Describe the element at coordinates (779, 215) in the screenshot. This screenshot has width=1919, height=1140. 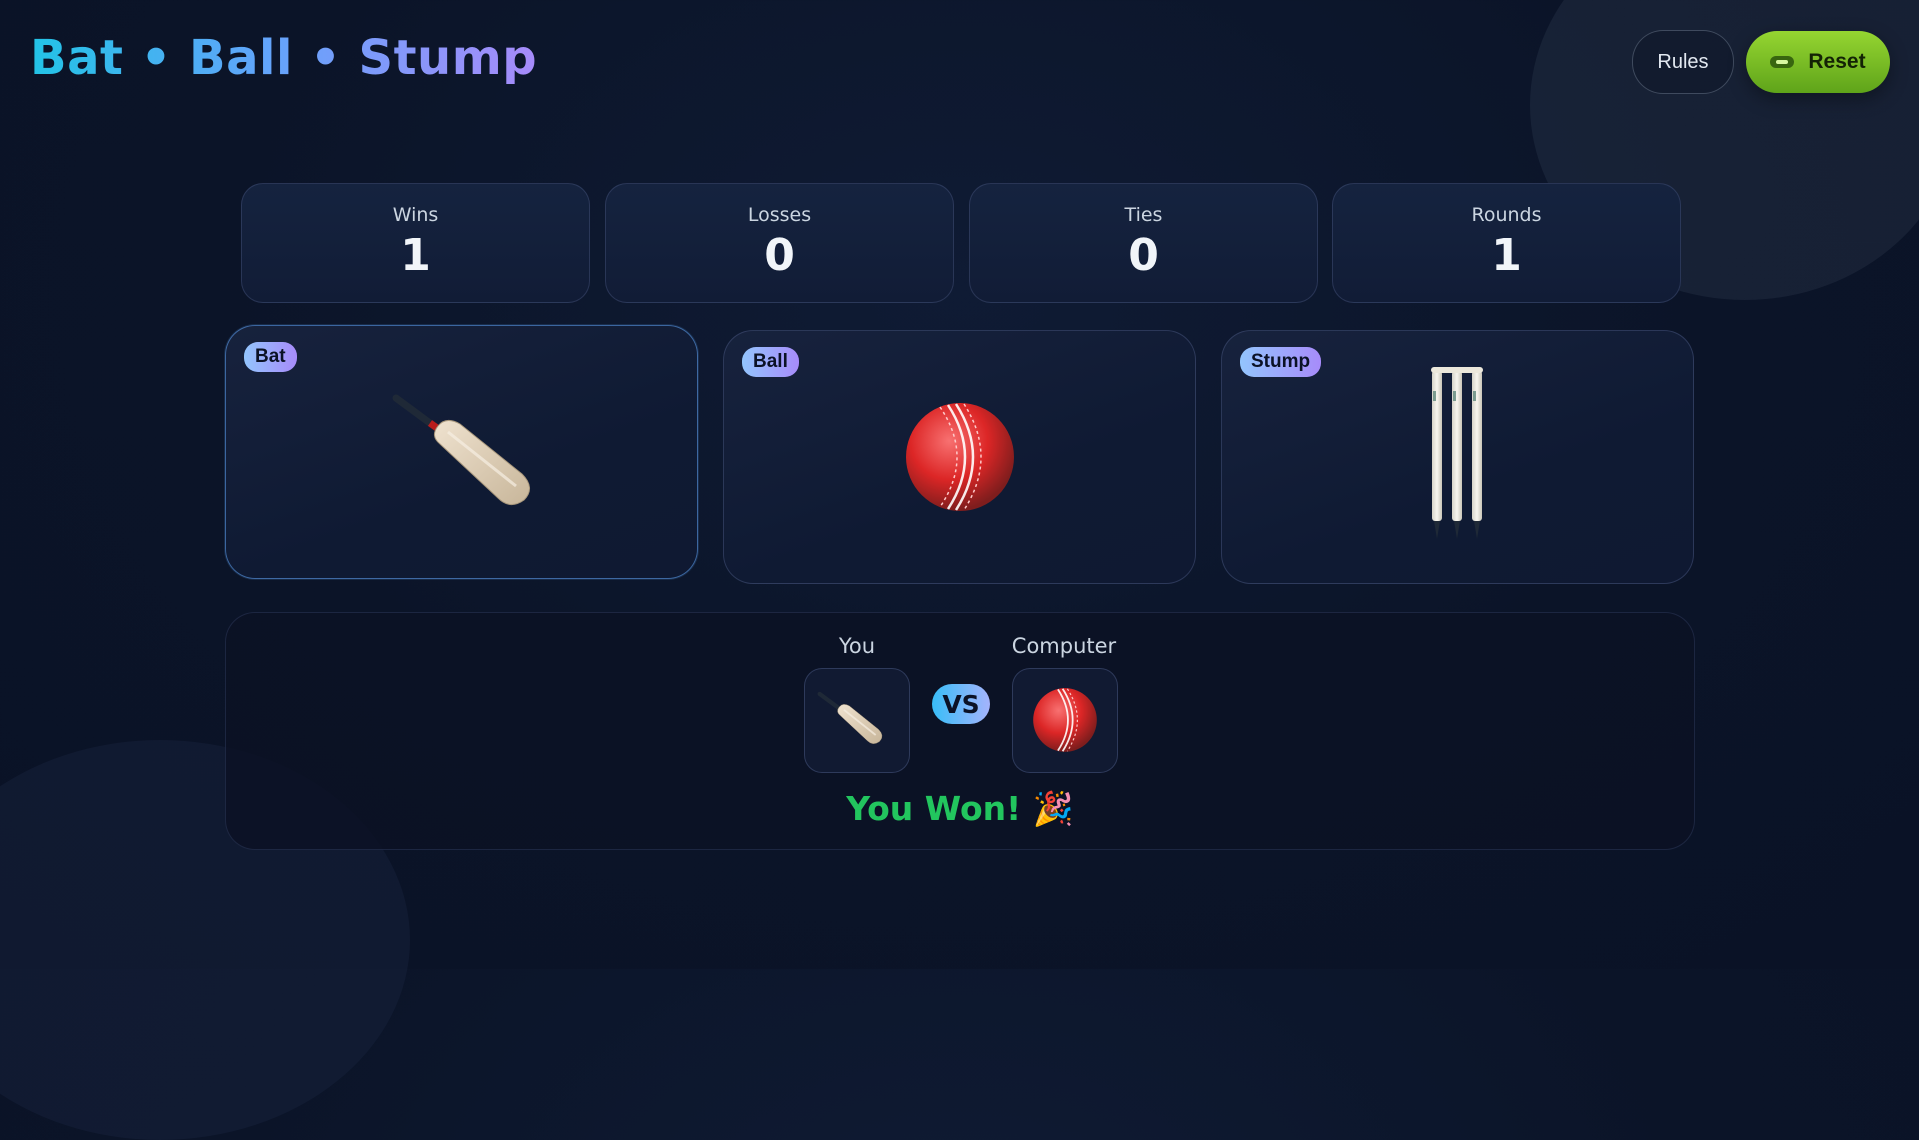
I see `stat-label: Losses` at that location.